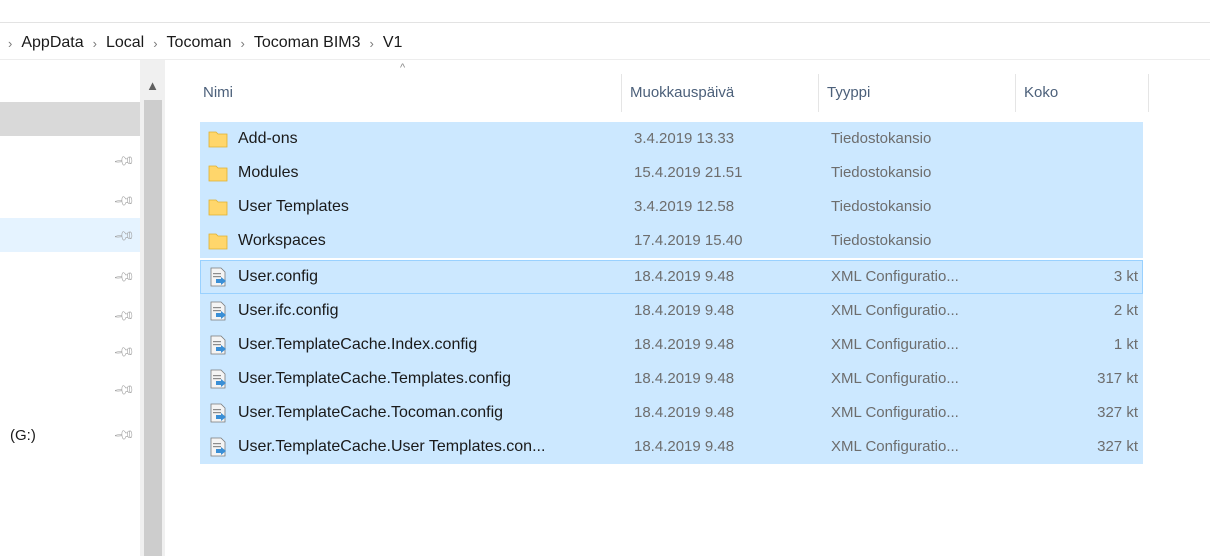 Image resolution: width=1210 pixels, height=556 pixels. Describe the element at coordinates (307, 43) in the screenshot. I see `breadcrumb-item-tocoman-bim3: Tocoman BIM3` at that location.